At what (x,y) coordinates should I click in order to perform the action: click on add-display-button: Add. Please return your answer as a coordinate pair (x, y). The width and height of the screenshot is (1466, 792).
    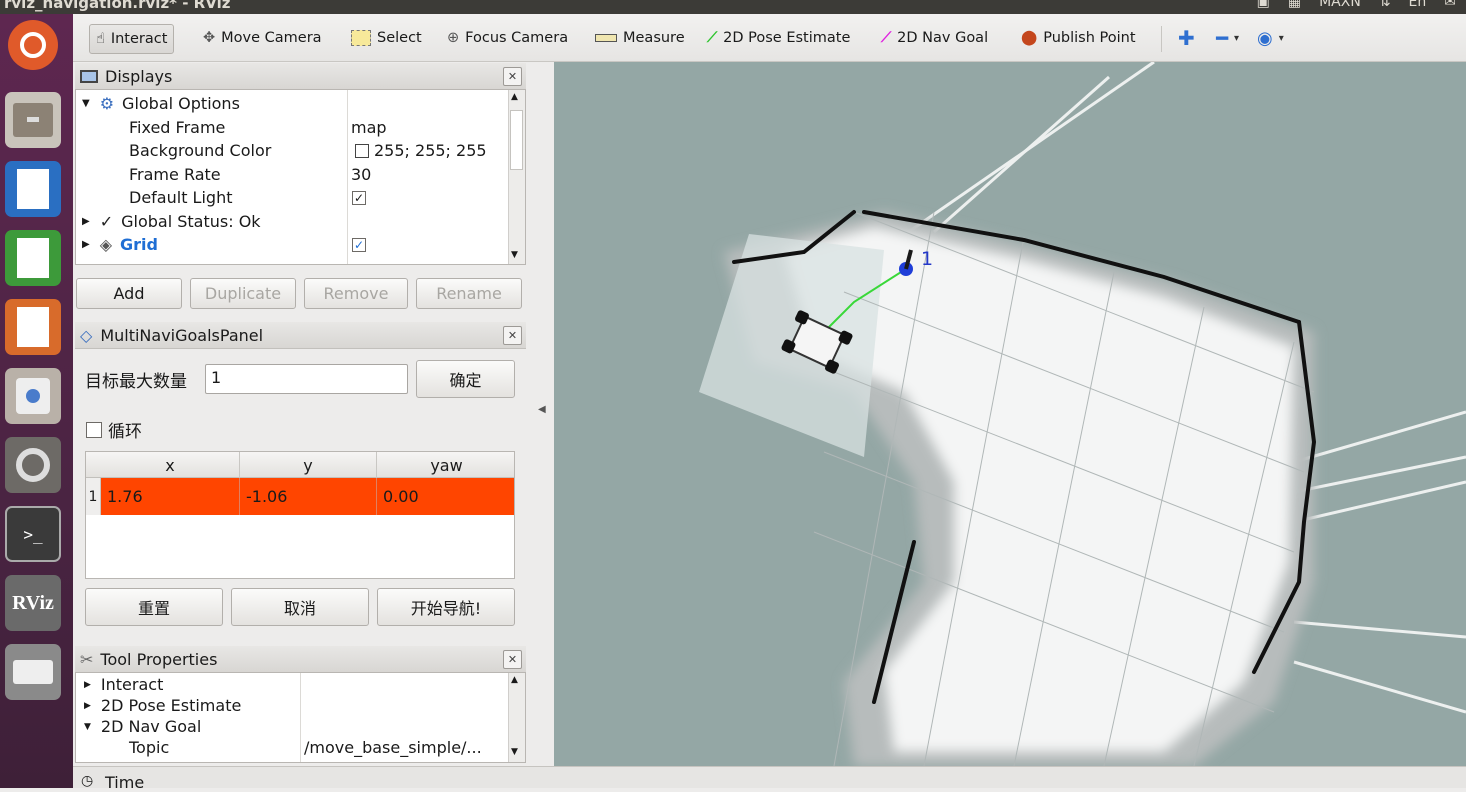
    Looking at the image, I should click on (129, 293).